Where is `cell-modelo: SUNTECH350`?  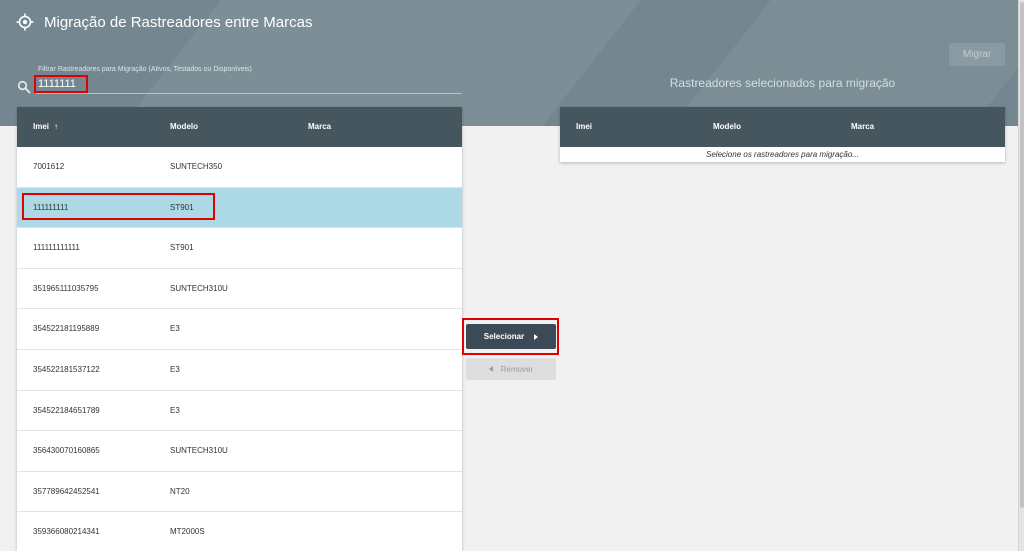 cell-modelo: SUNTECH350 is located at coordinates (196, 166).